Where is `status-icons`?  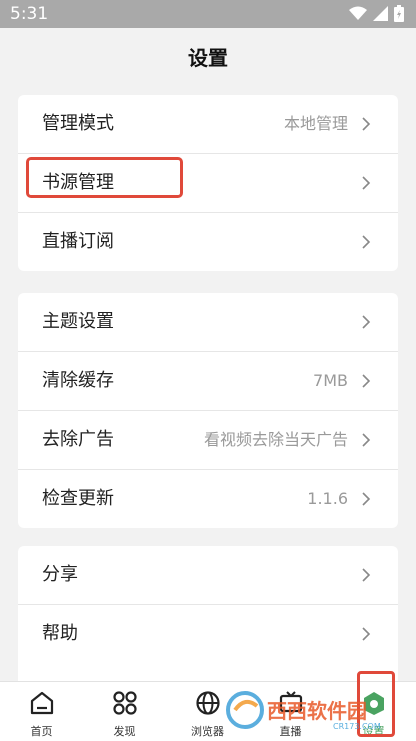 status-icons is located at coordinates (376, 13).